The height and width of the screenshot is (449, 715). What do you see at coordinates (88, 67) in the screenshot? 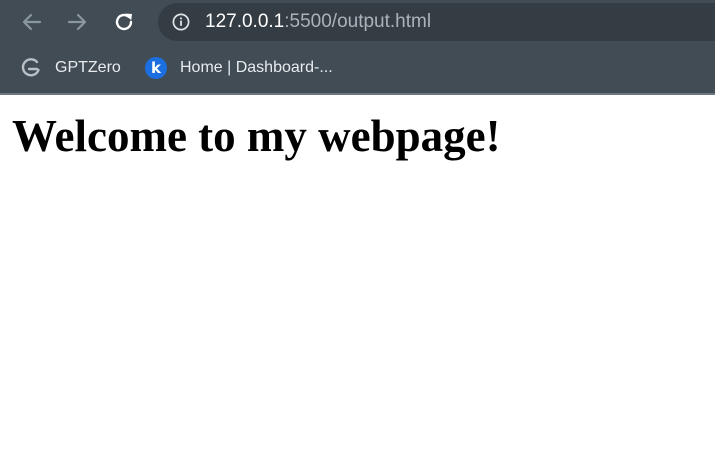
I see `bookmark-label: GPTZero` at bounding box center [88, 67].